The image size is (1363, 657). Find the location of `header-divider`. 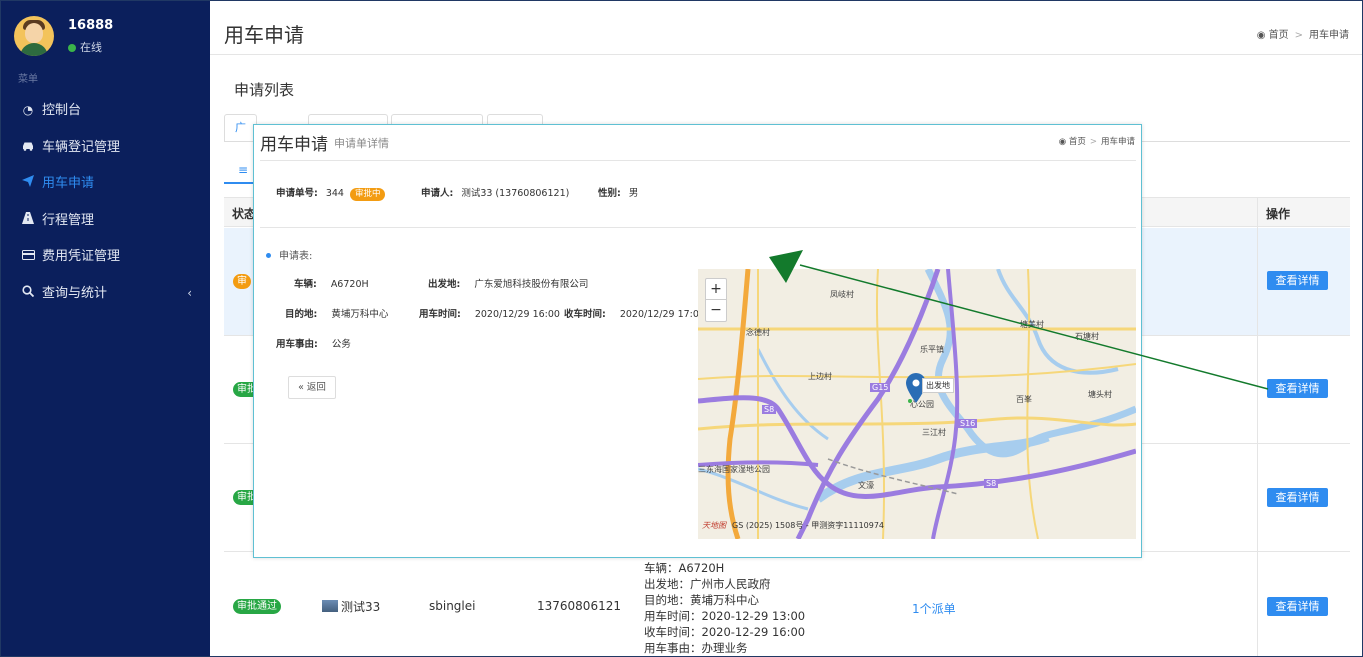

header-divider is located at coordinates (786, 54).